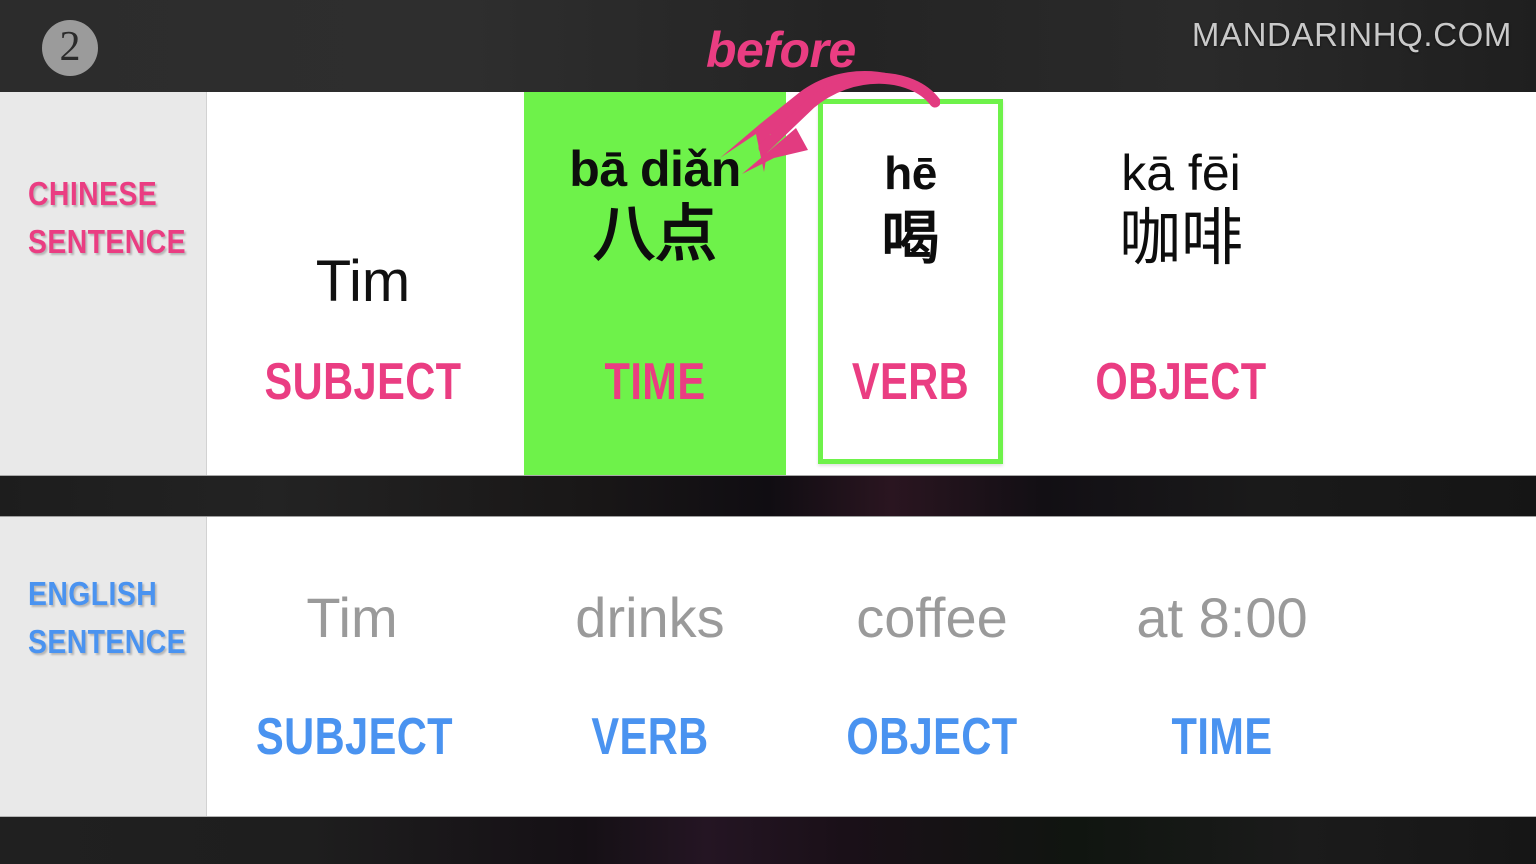 The width and height of the screenshot is (1536, 864). I want to click on chinese-role-time: TIME, so click(655, 382).